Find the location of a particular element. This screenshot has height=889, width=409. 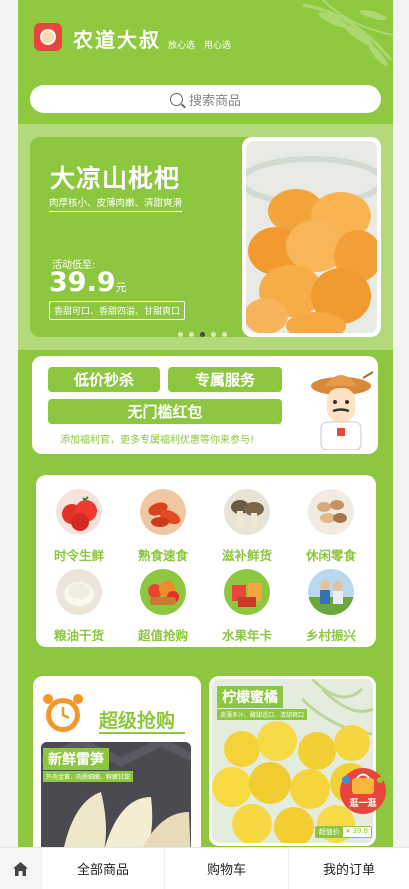

red-packet-button: 无门槛红包 is located at coordinates (165, 411).